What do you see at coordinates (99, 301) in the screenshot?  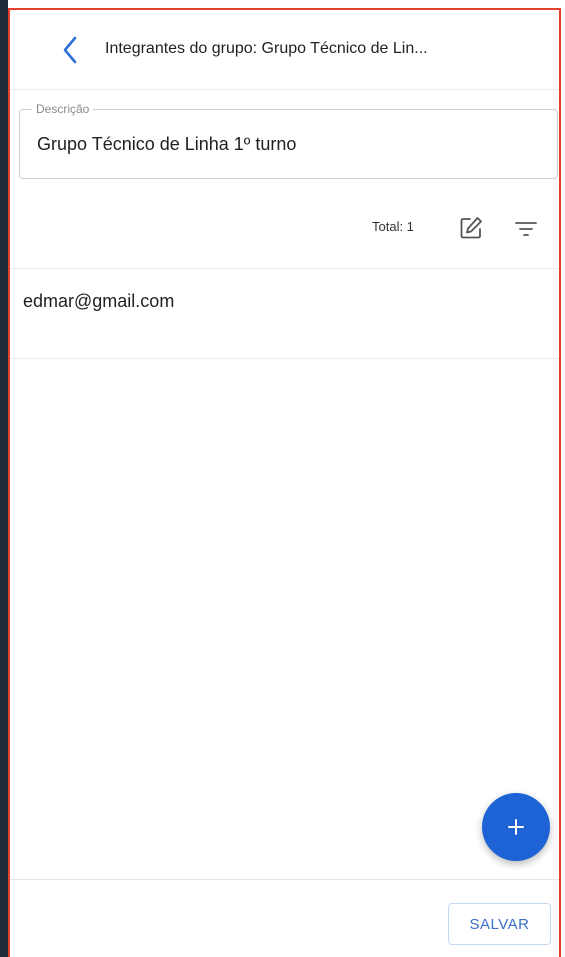 I see `member-email: edmar@gmail.com` at bounding box center [99, 301].